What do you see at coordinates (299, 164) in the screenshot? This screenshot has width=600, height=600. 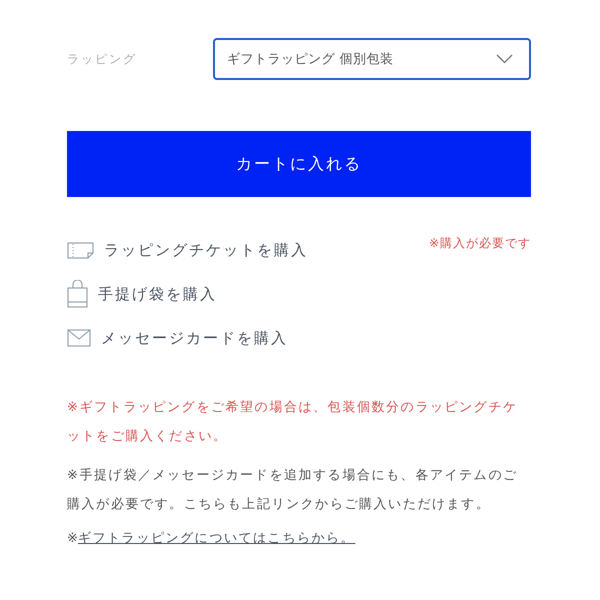 I see `add-to-cart-button: カートに入れる` at bounding box center [299, 164].